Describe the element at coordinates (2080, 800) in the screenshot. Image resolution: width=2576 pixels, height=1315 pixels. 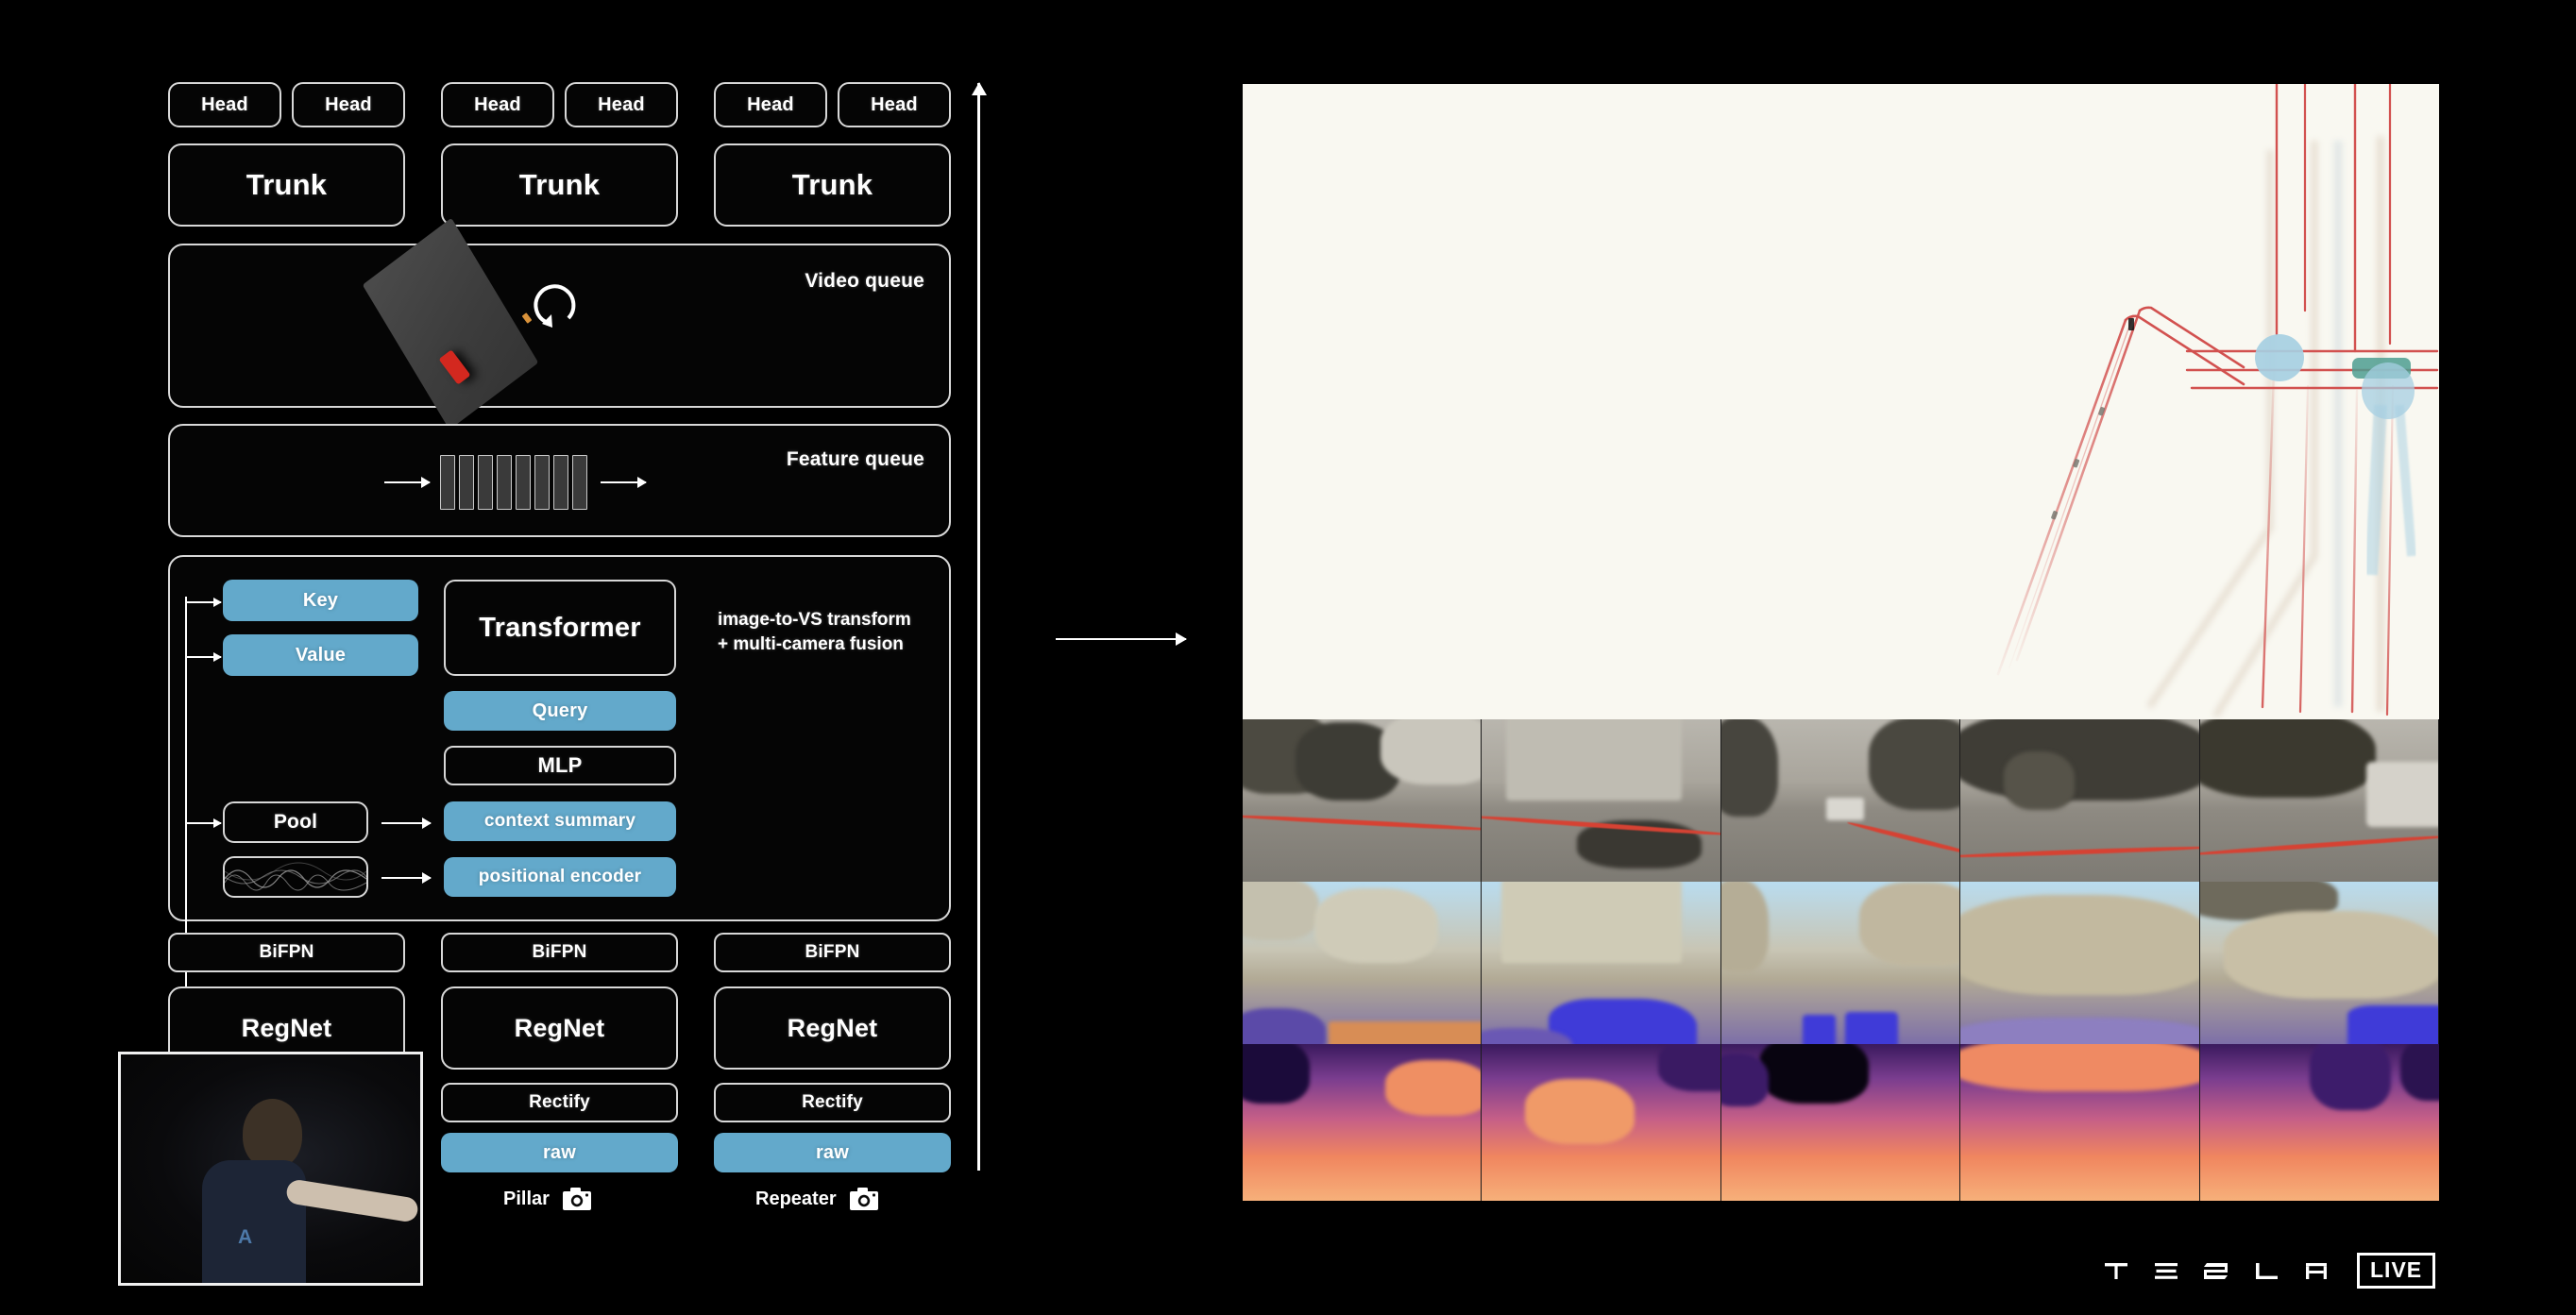
I see `camera-cell-raw-right-repeater` at that location.